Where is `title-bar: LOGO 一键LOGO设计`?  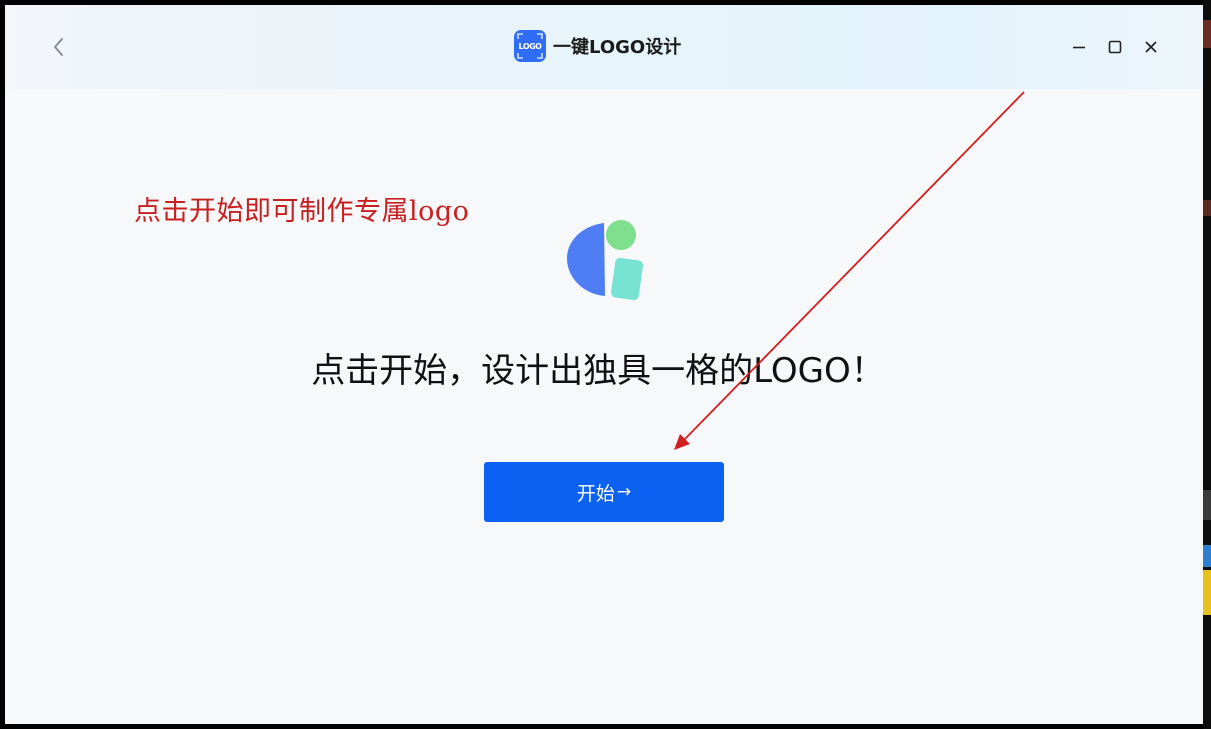 title-bar: LOGO 一键LOGO设计 is located at coordinates (604, 47).